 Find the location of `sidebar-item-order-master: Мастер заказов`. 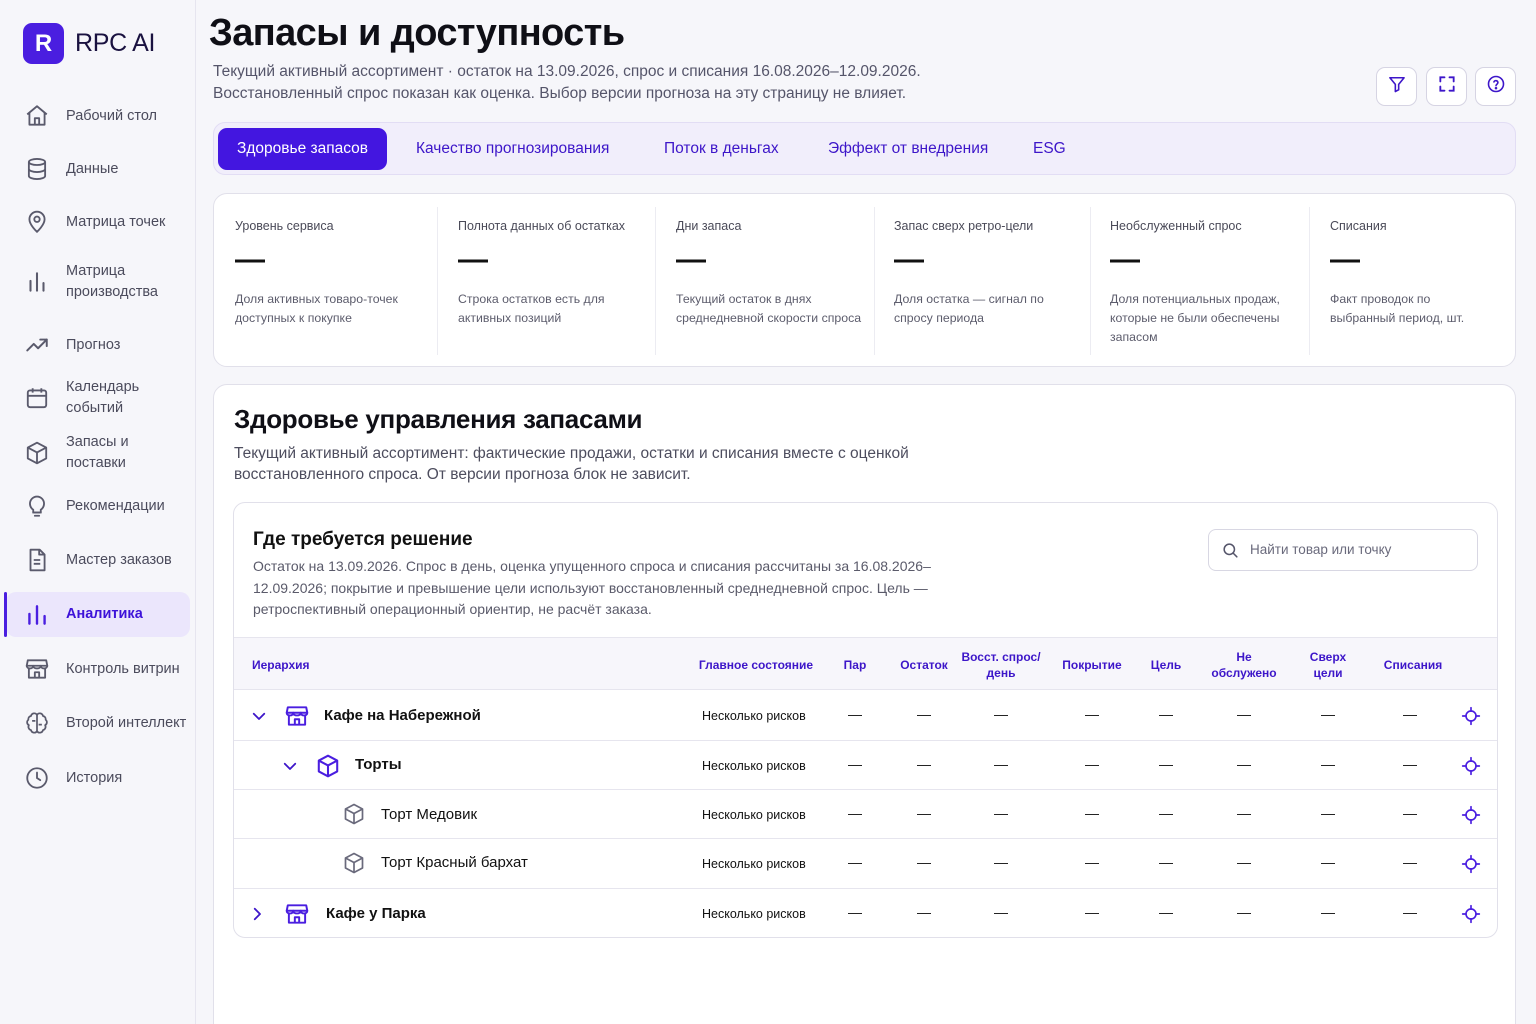

sidebar-item-order-master: Мастер заказов is located at coordinates (98, 560).